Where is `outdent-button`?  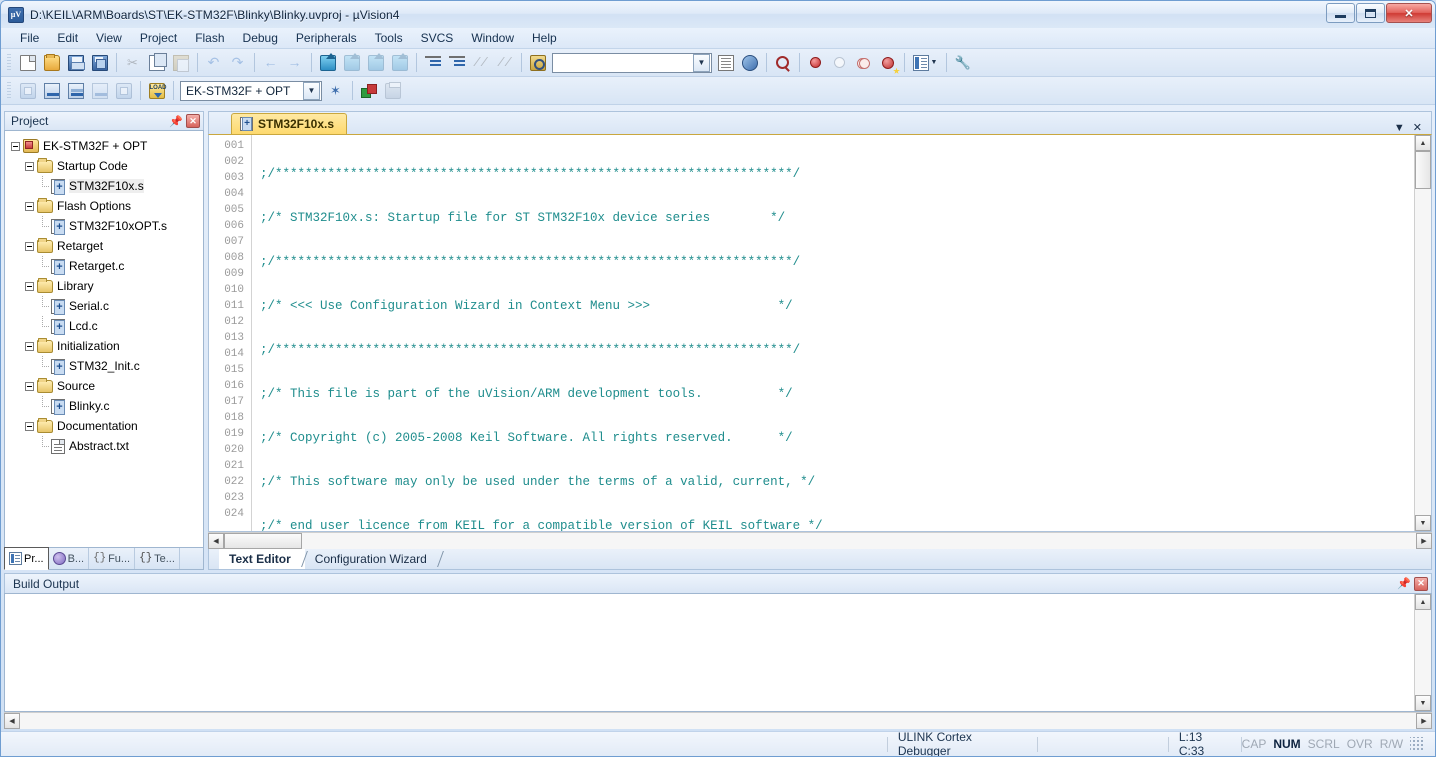
outdent-button is located at coordinates (456, 63).